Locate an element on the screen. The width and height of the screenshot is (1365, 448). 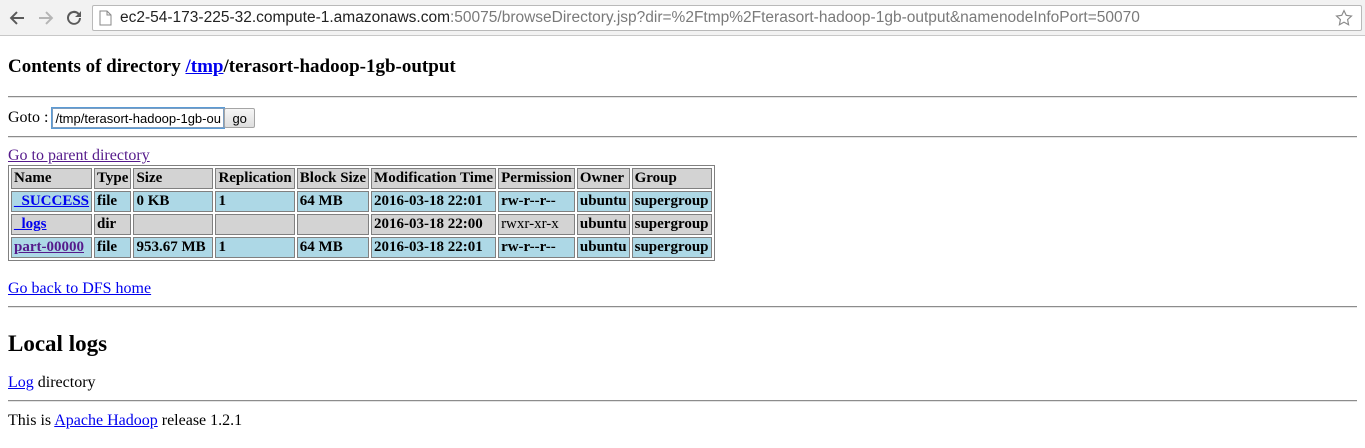
title-directory-name: /terasort-hadoop-1gb-output is located at coordinates (339, 66).